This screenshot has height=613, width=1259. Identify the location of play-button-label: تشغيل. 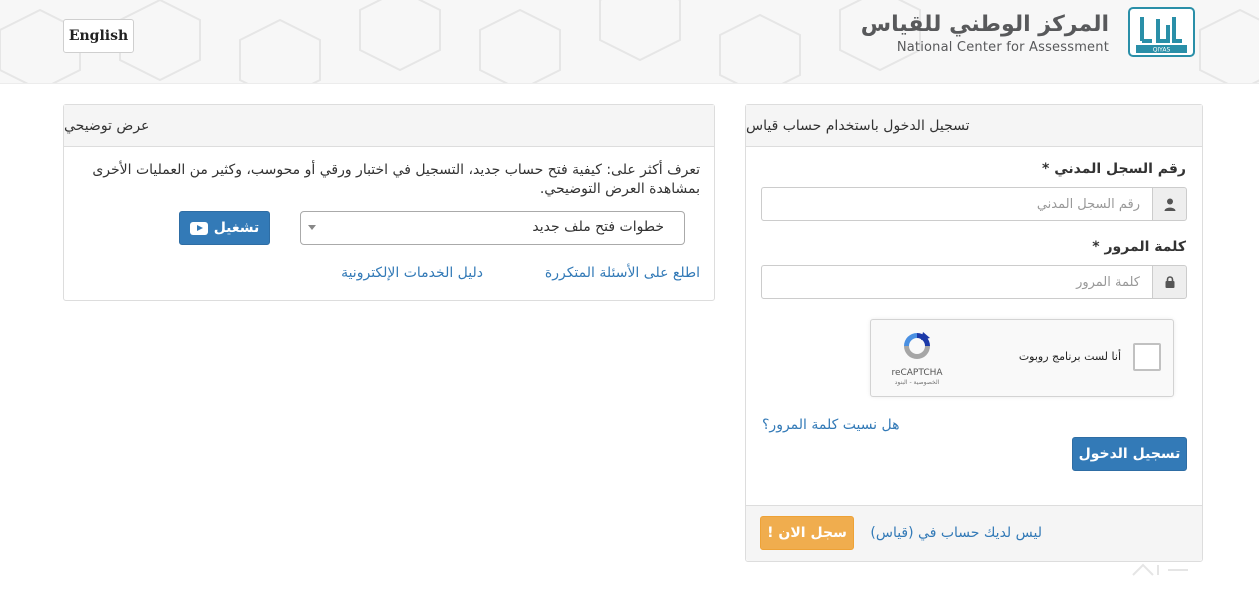
(236, 228).